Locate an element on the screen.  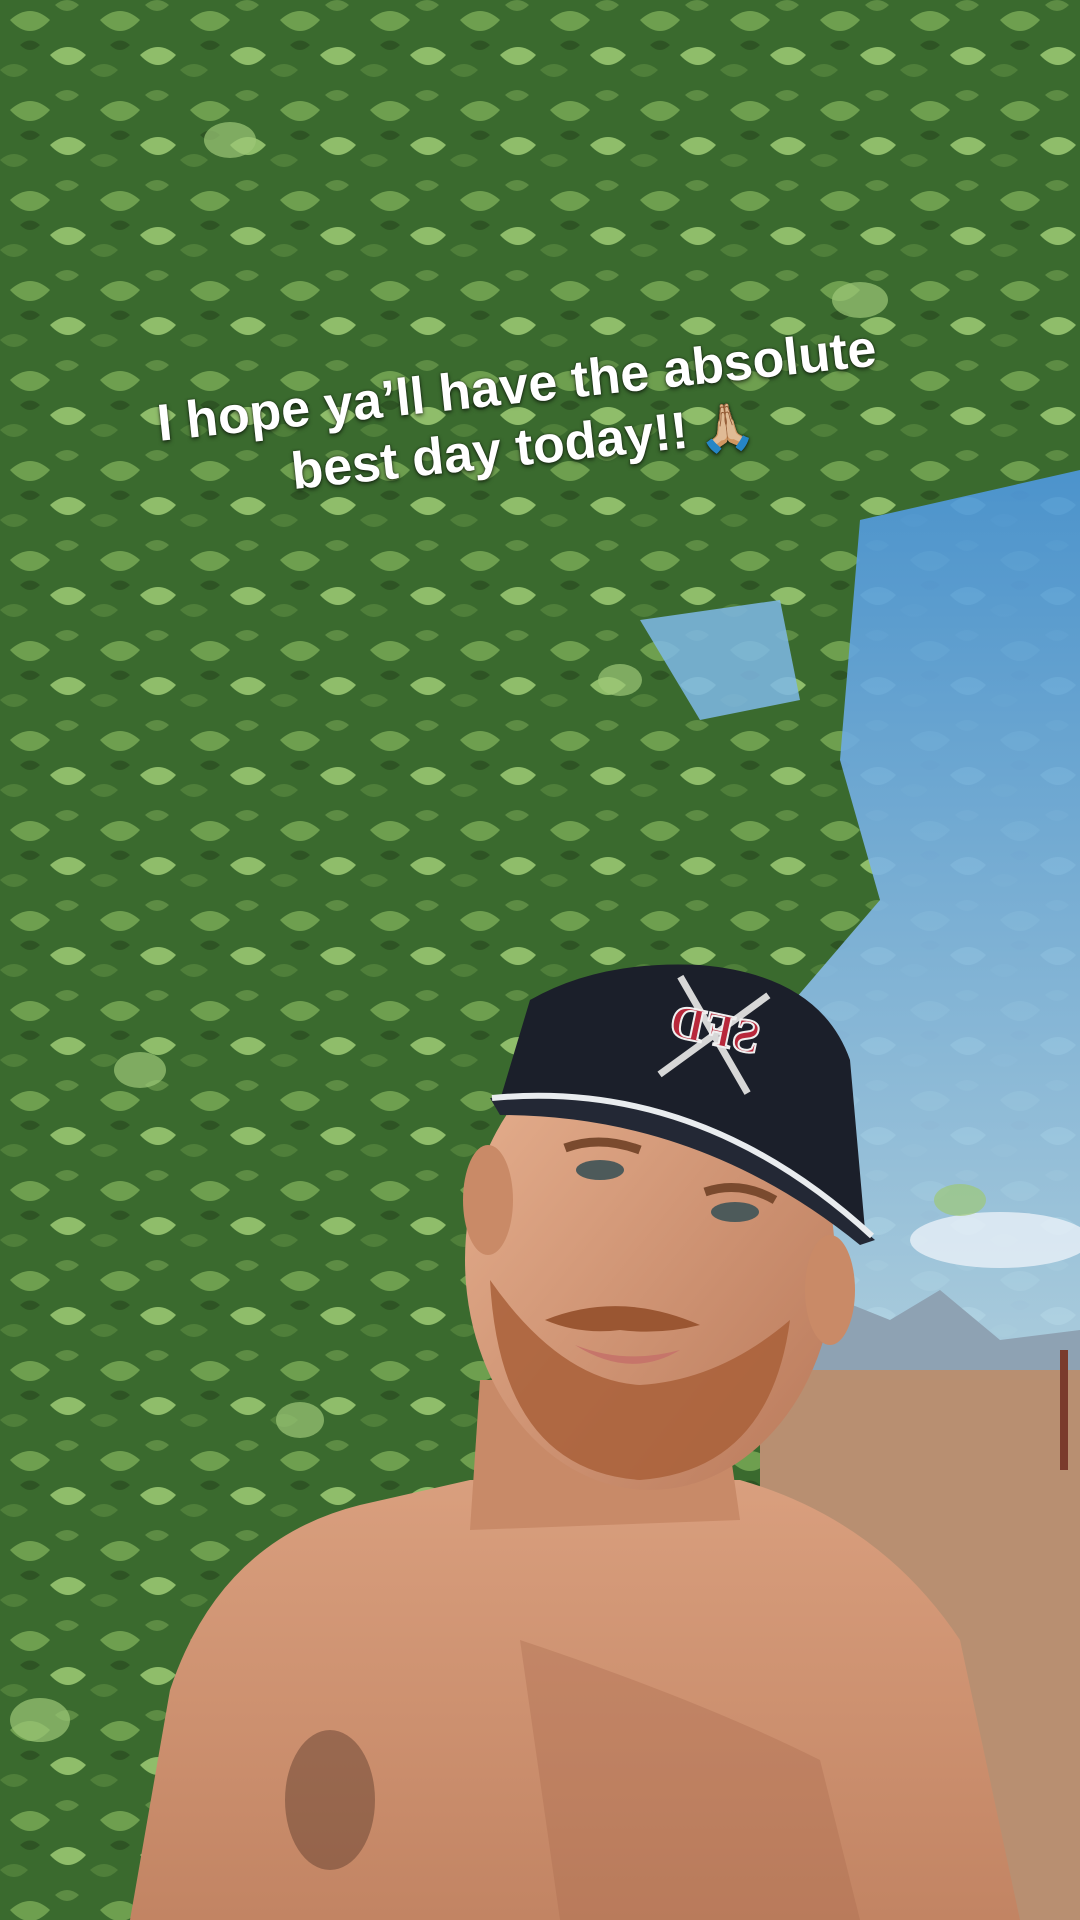
eye-right is located at coordinates (735, 1212).